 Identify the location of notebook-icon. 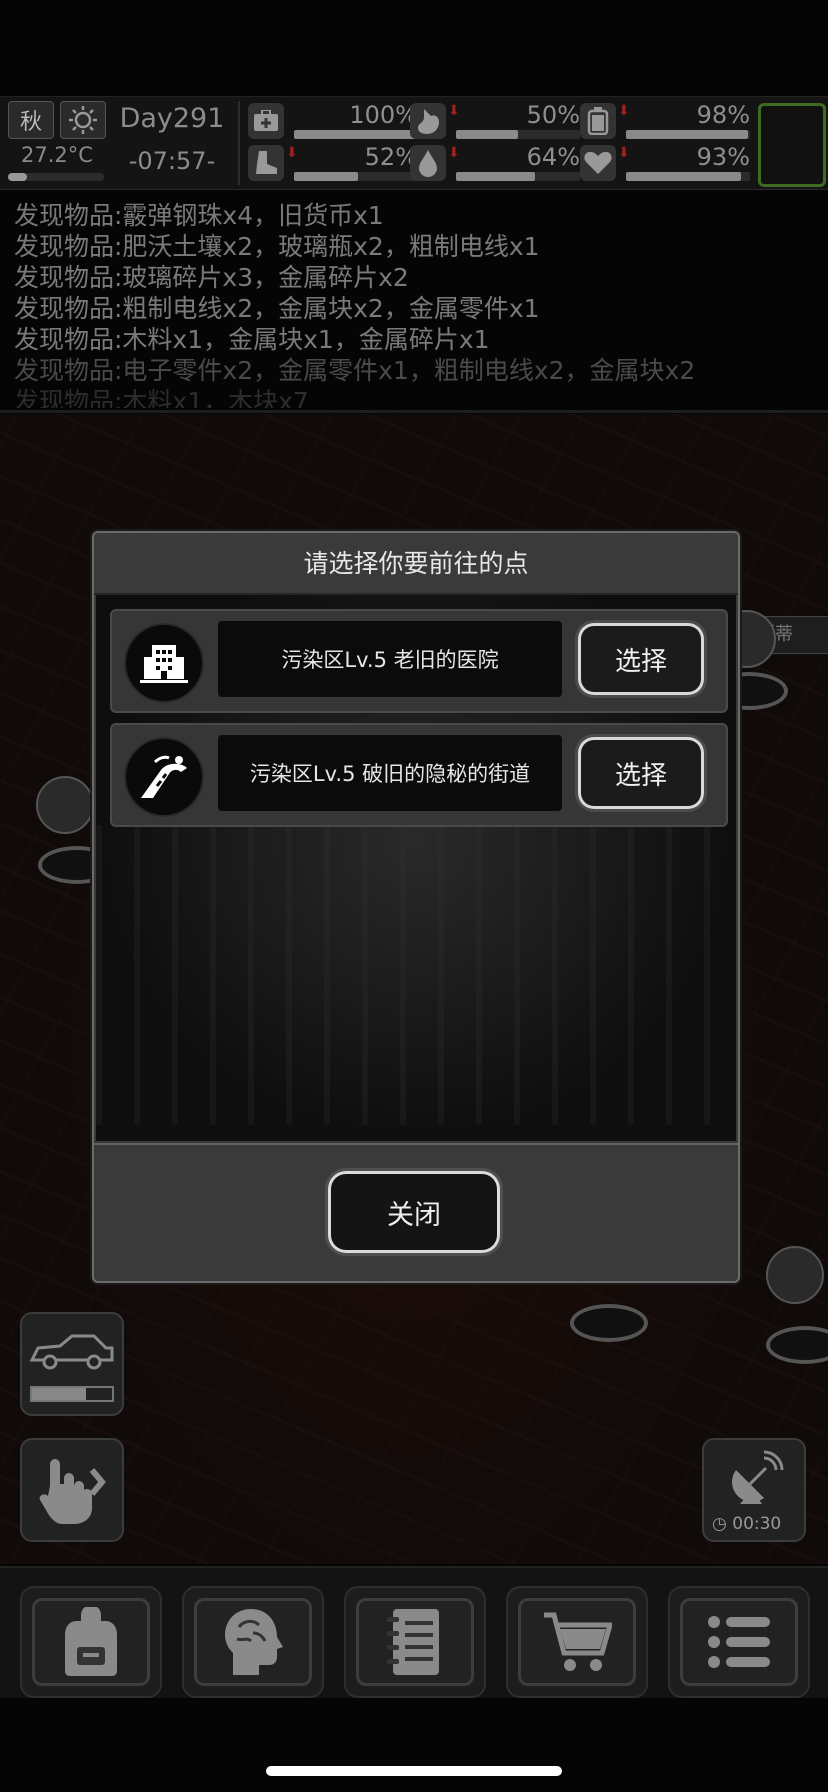
(413, 1642).